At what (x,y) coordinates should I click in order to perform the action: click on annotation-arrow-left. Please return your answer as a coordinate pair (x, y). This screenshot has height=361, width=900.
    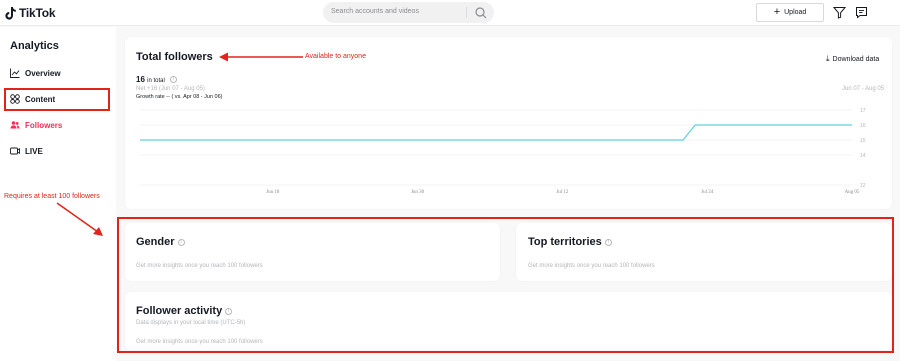
    Looking at the image, I should click on (261, 57).